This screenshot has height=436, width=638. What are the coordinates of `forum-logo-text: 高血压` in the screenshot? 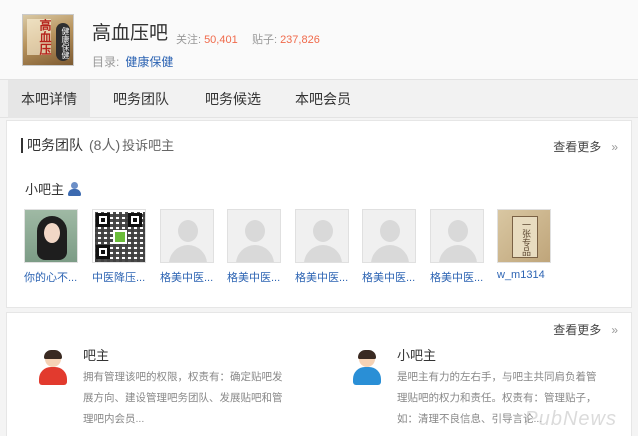 It's located at (39, 37).